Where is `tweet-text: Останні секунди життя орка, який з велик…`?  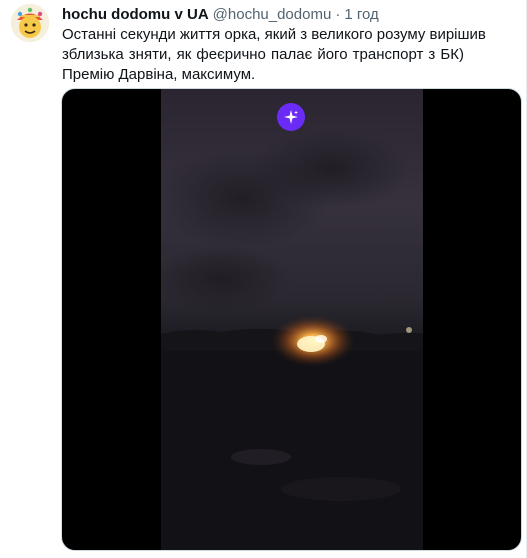
tweet-text: Останні секунди життя орка, який з велик… is located at coordinates (274, 55).